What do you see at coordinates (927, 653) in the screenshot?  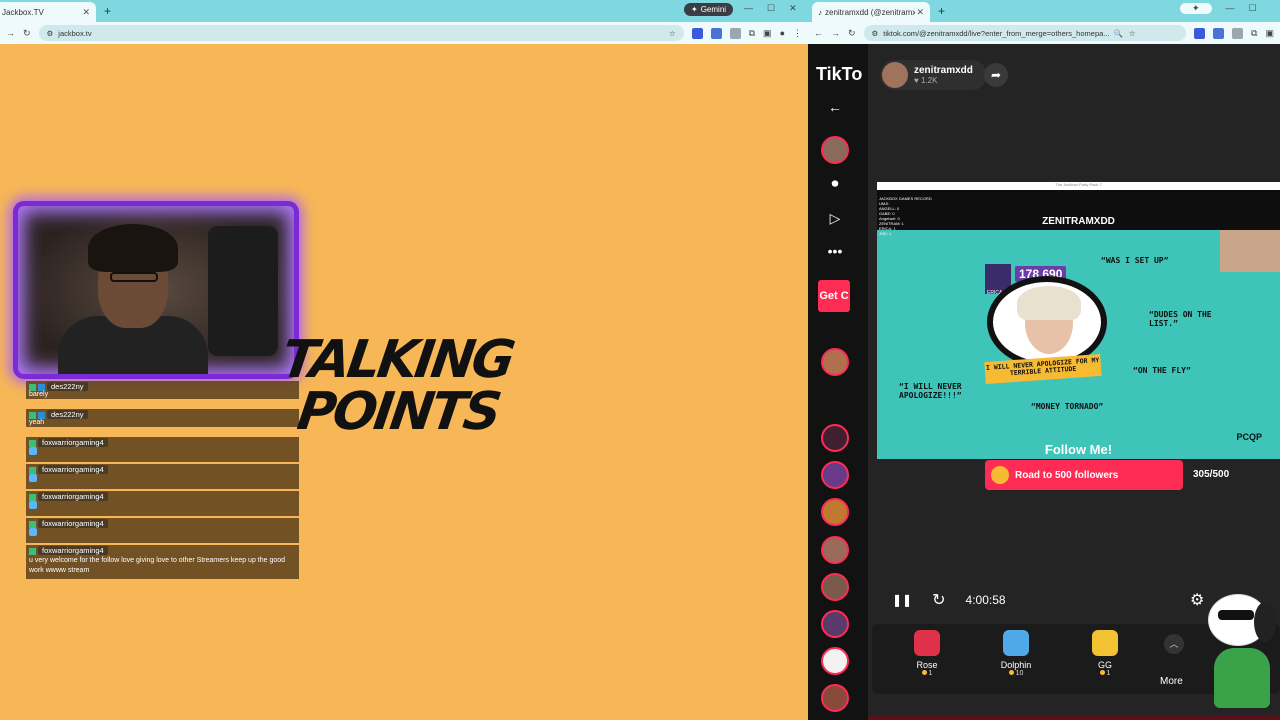 I see `gift-rose: Rose 1` at bounding box center [927, 653].